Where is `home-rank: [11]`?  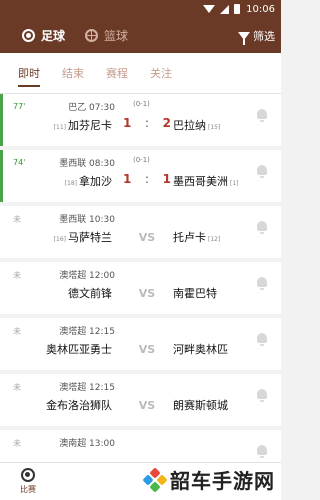
home-rank: [11] is located at coordinates (59, 127).